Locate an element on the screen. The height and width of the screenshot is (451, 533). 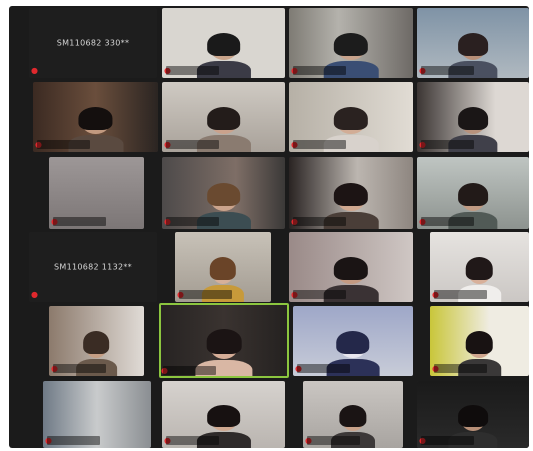
participant-tile-5: ● is located at coordinates (95, 117).